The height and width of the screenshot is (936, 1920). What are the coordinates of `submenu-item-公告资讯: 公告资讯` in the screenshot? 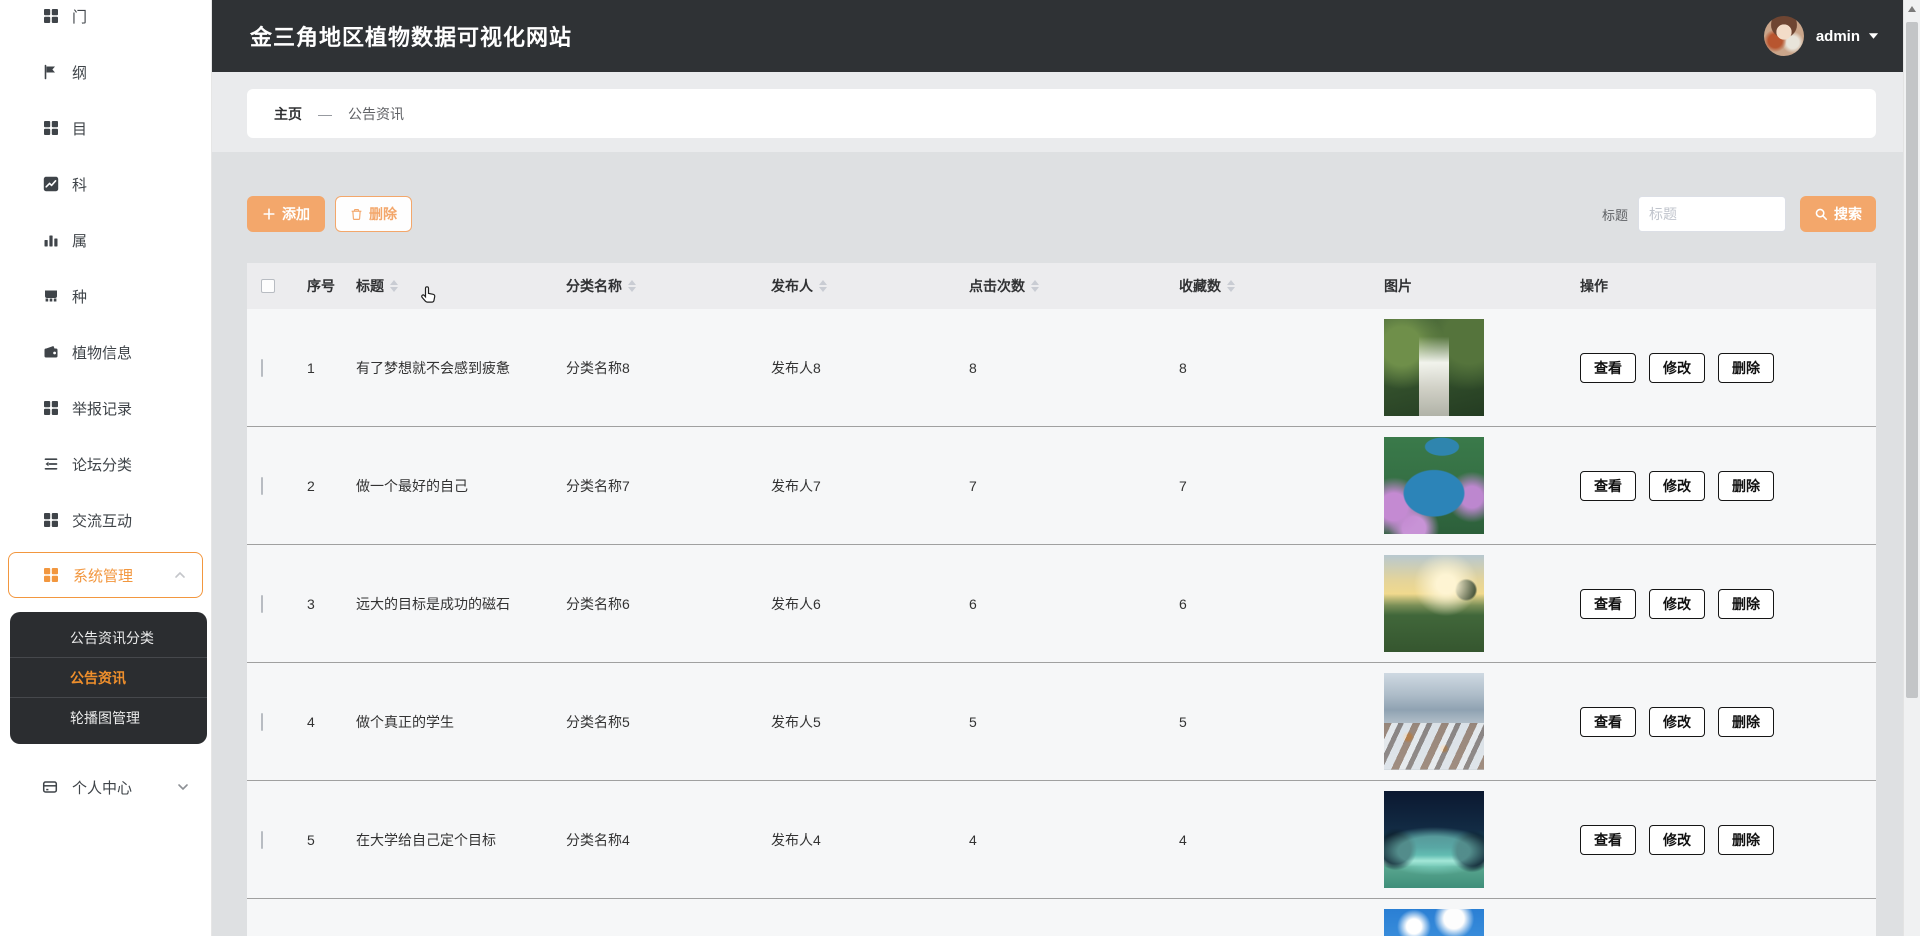 It's located at (108, 678).